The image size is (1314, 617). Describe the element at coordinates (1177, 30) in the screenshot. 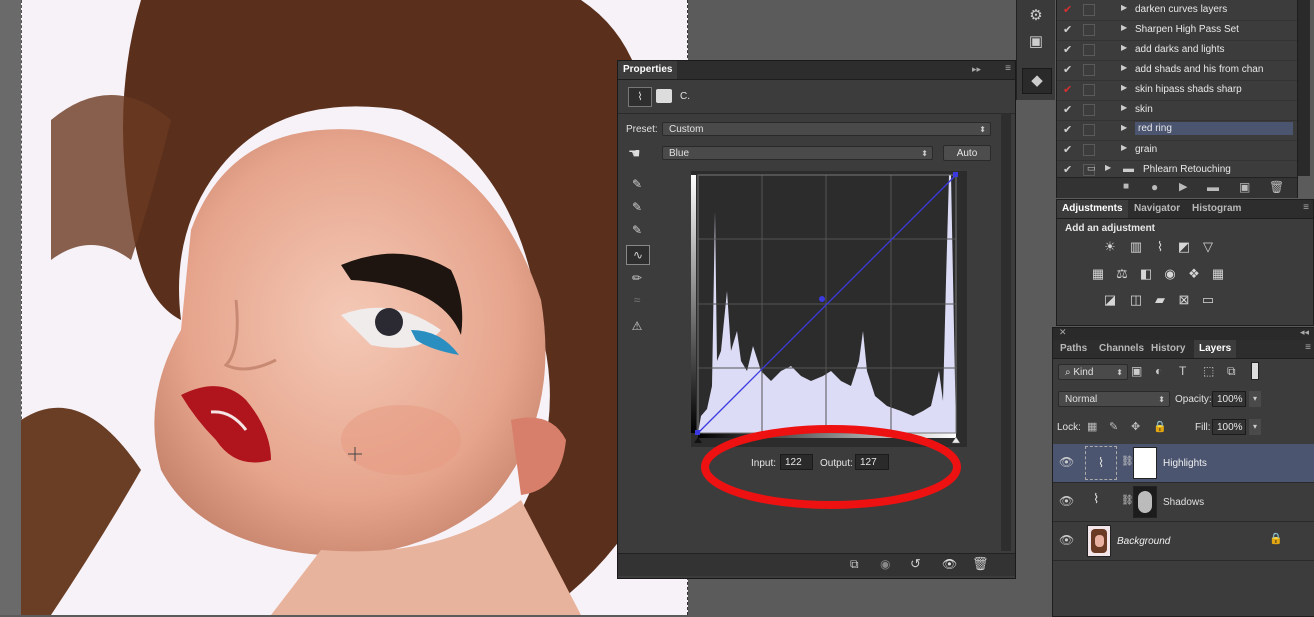

I see `action-row: ✔ ▶ Sharpen High Pass Set` at that location.